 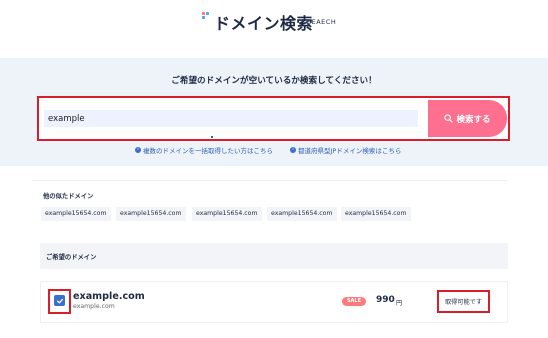 I want to click on result-domain-sub: example.com, so click(x=94, y=306).